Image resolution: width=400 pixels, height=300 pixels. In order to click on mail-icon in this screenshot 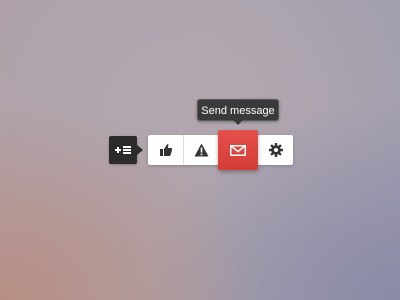, I will do `click(238, 150)`.